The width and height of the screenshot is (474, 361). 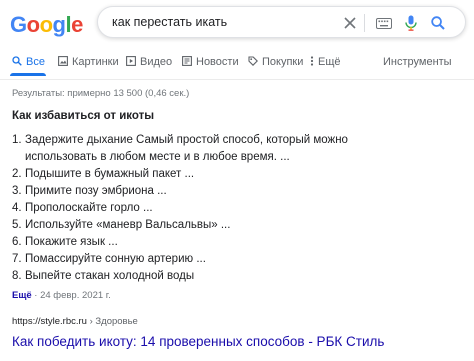 I want to click on tab-label: Все, so click(x=35, y=62).